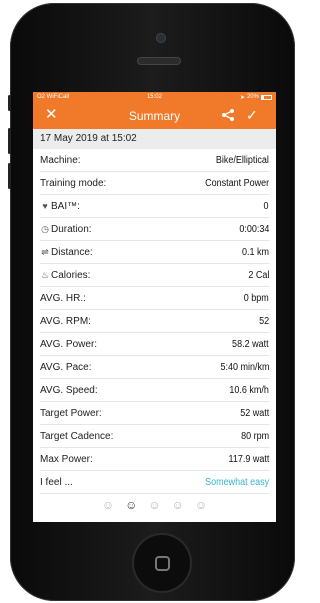  I want to click on row-label-text: Distance:, so click(72, 252).